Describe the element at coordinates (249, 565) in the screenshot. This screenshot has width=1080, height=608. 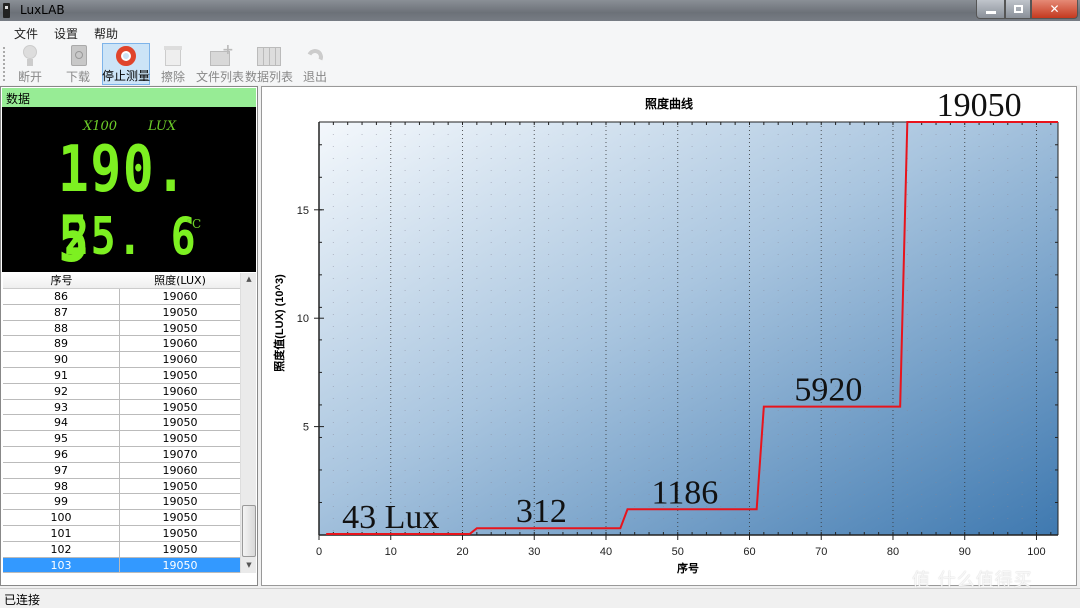
I see `scroll-down-icon: ▼` at that location.